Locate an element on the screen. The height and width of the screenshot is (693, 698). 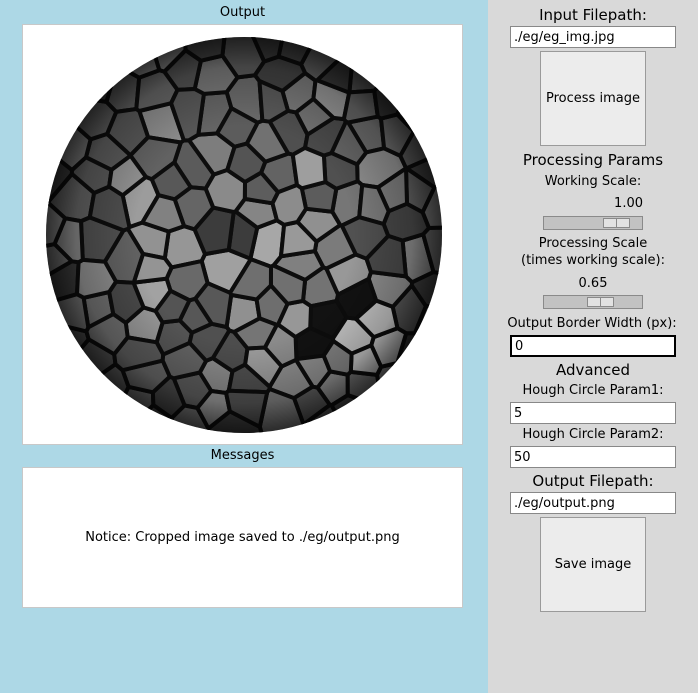
processing-scale-sublabel: (times working scale): is located at coordinates (593, 260).